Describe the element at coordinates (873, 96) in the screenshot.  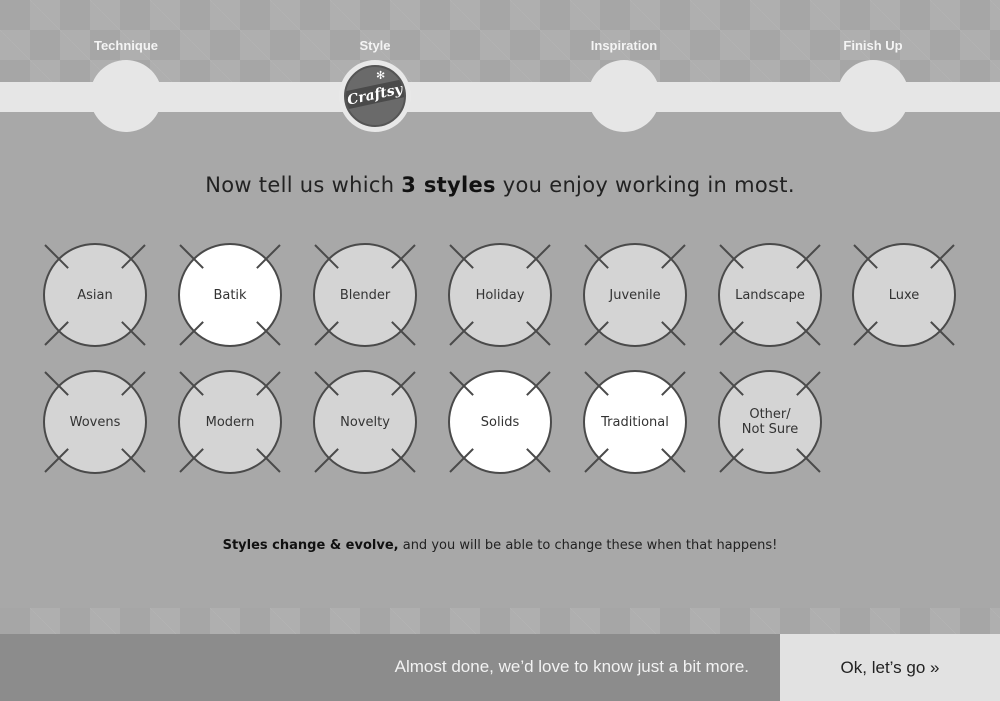
I see `step-dot-finish-up` at that location.